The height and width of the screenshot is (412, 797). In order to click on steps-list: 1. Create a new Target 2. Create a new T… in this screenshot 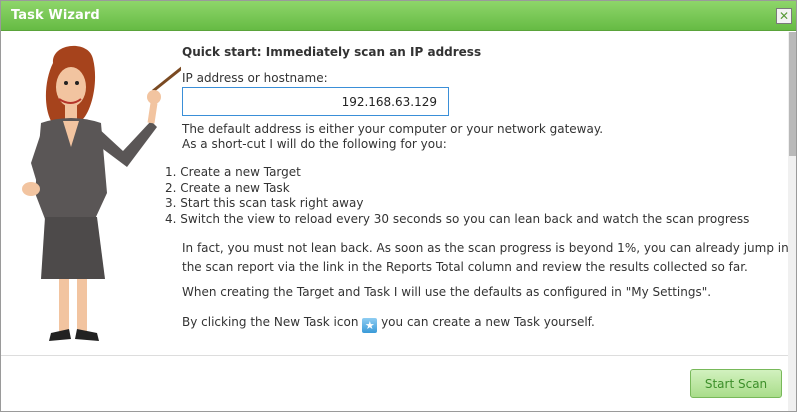, I will do `click(457, 196)`.